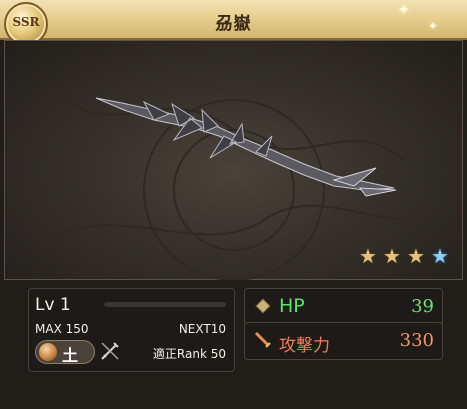  Describe the element at coordinates (70, 355) in the screenshot. I see `element-label: 土` at that location.